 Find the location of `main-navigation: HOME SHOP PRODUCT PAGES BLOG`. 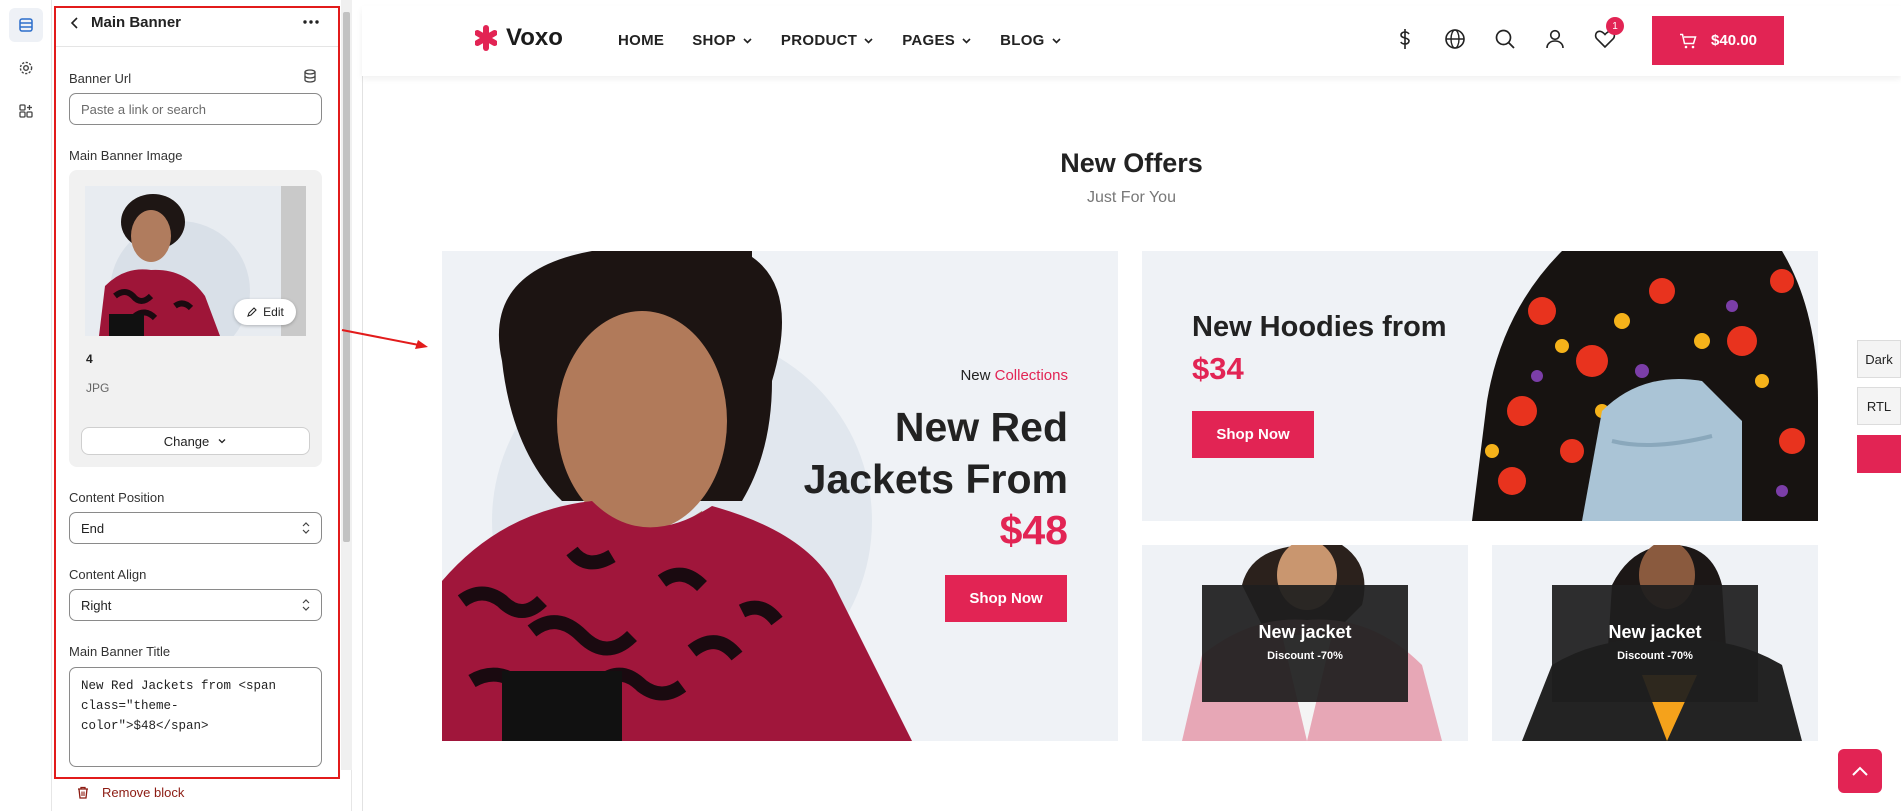

main-navigation: HOME SHOP PRODUCT PAGES BLOG is located at coordinates (840, 40).